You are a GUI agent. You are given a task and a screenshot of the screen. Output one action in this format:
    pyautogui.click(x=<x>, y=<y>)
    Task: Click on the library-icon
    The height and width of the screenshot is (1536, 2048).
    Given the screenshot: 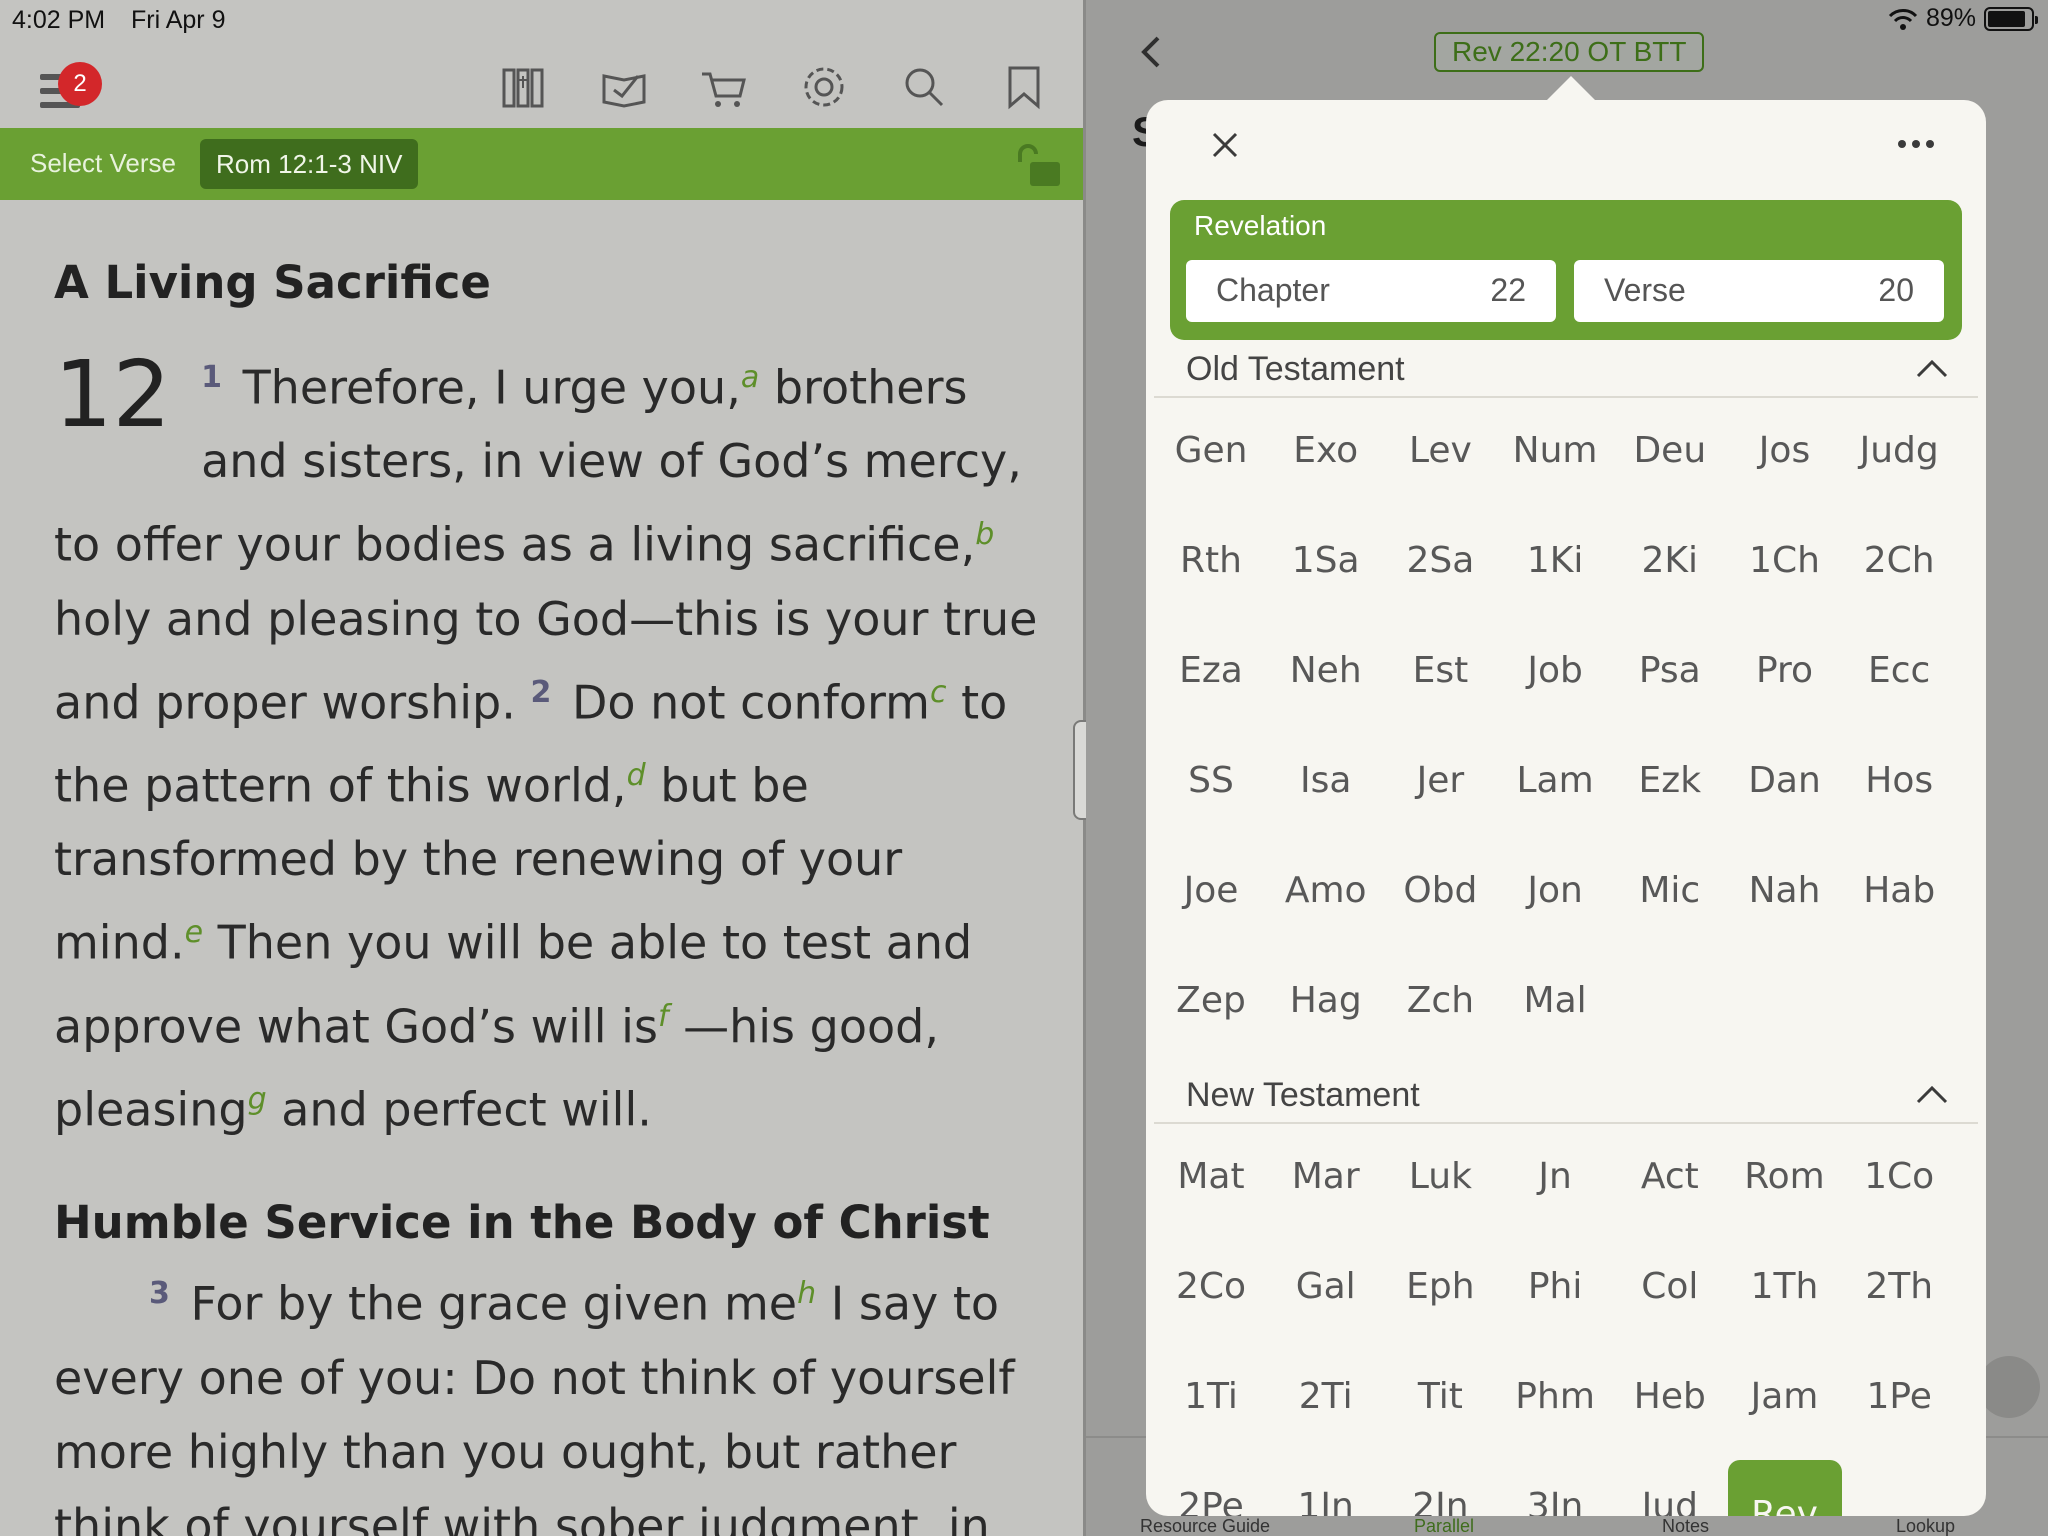 What is the action you would take?
    pyautogui.click(x=524, y=87)
    